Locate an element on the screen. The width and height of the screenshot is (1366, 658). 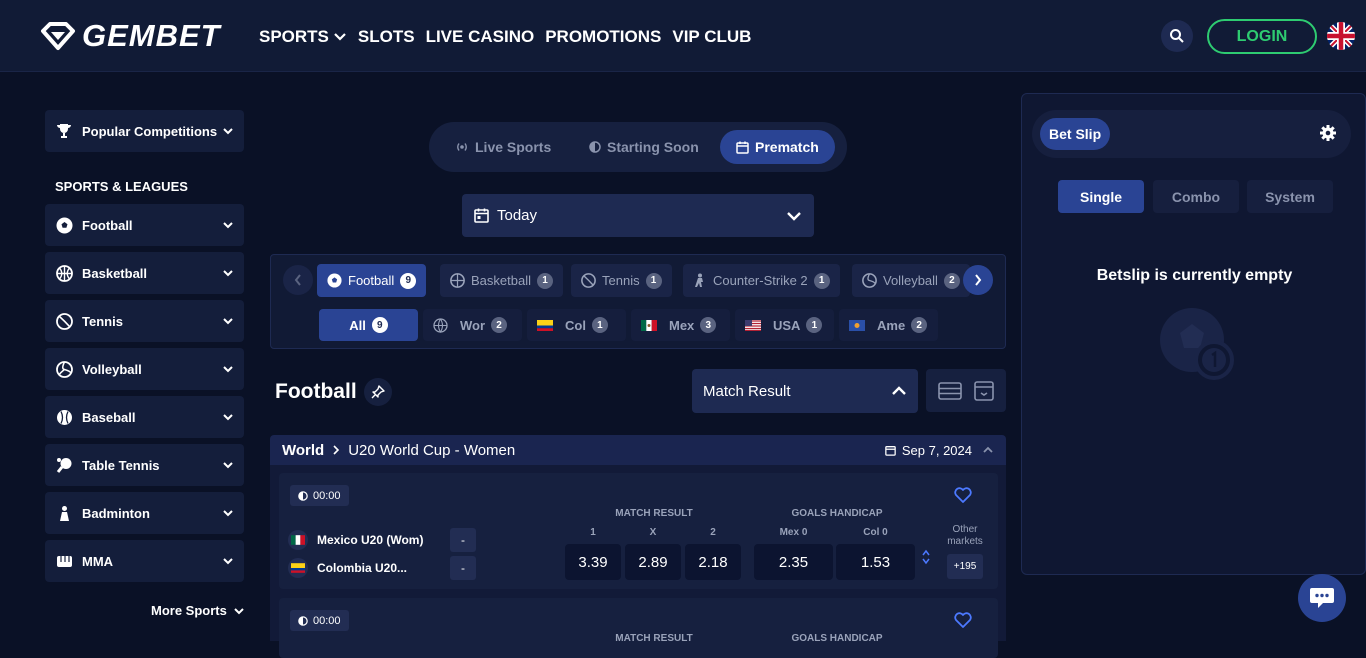
sidebar-item-mma: MMA is located at coordinates (144, 561).